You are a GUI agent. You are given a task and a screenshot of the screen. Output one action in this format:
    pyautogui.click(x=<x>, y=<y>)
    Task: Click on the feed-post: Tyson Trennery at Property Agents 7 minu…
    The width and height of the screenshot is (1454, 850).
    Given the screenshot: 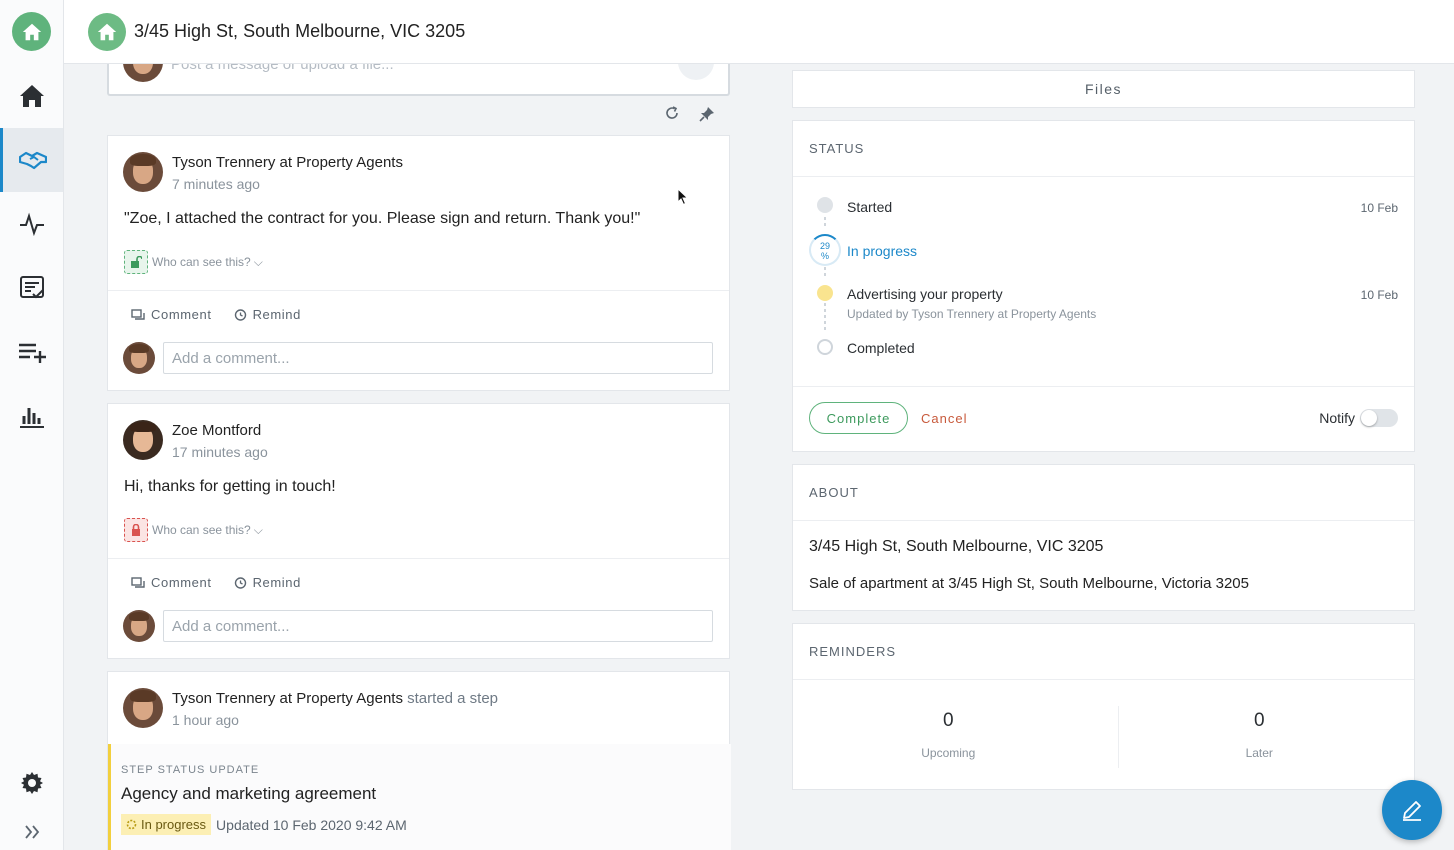 What is the action you would take?
    pyautogui.click(x=418, y=263)
    